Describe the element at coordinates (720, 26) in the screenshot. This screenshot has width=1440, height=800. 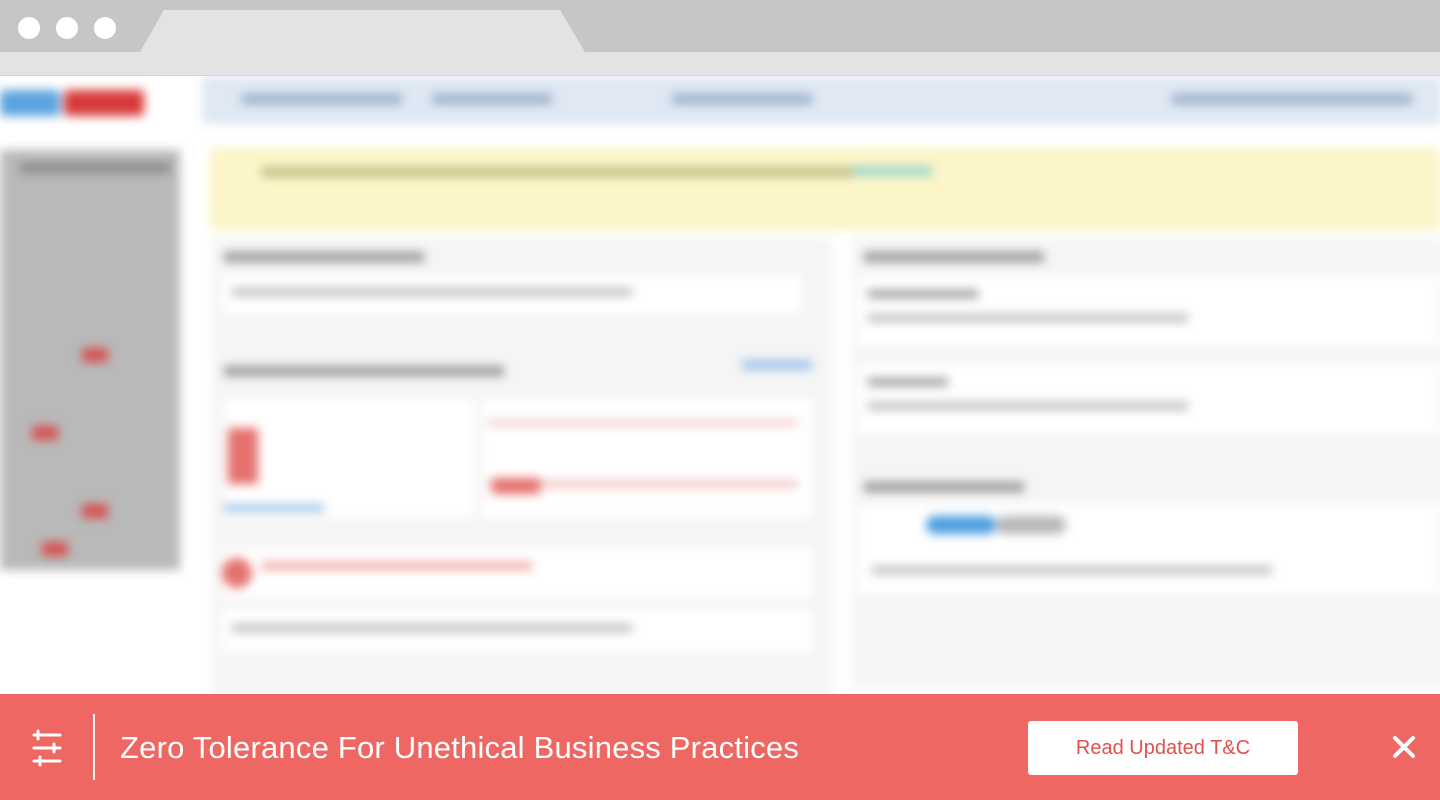
I see `browser-title-bar` at that location.